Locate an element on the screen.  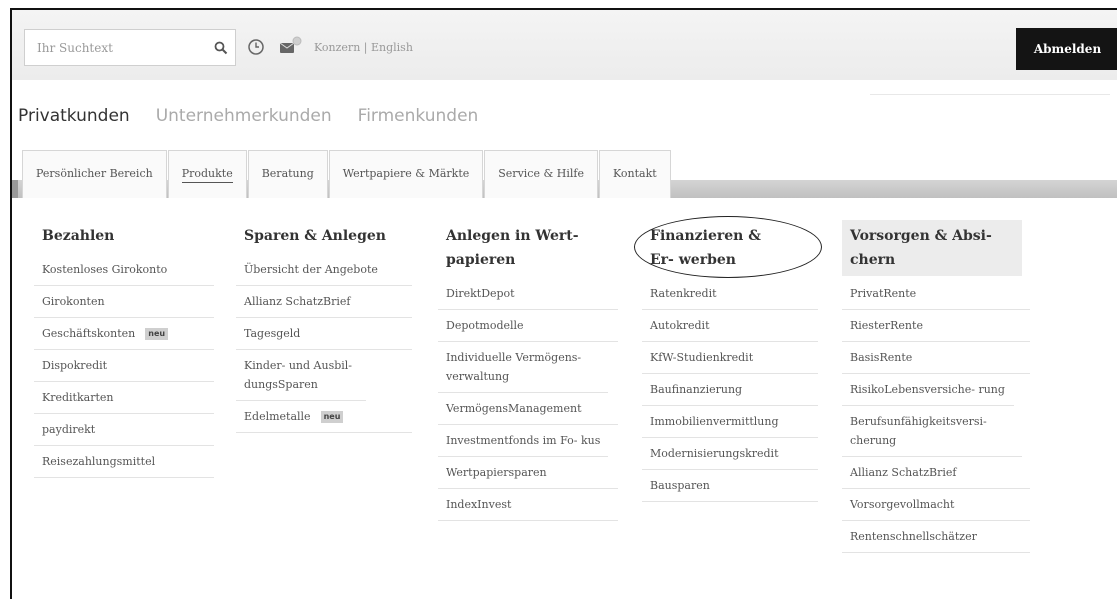
menu-item: Depotmodelle is located at coordinates (528, 326).